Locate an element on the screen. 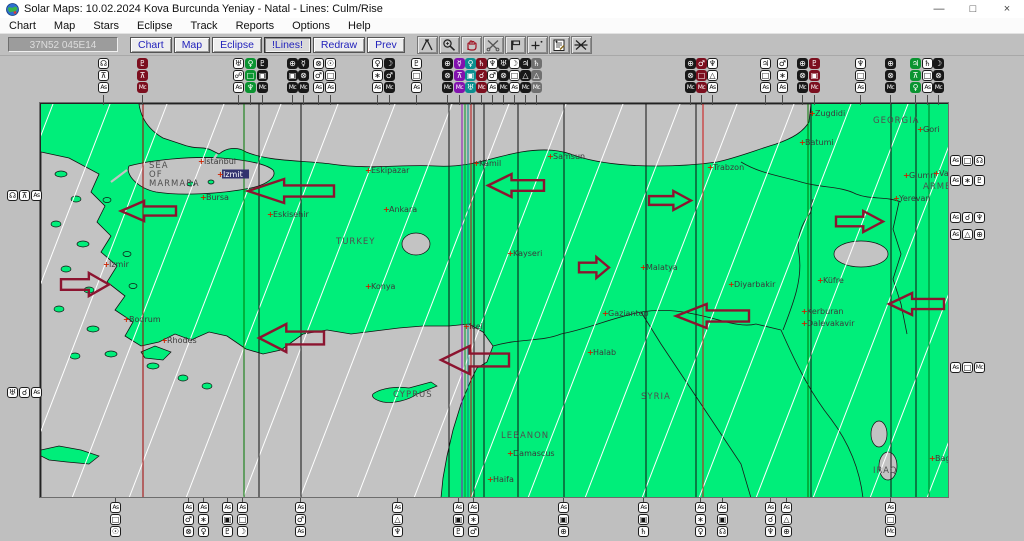 This screenshot has width=1024, height=541. city-marker: + Halab is located at coordinates (601, 352).